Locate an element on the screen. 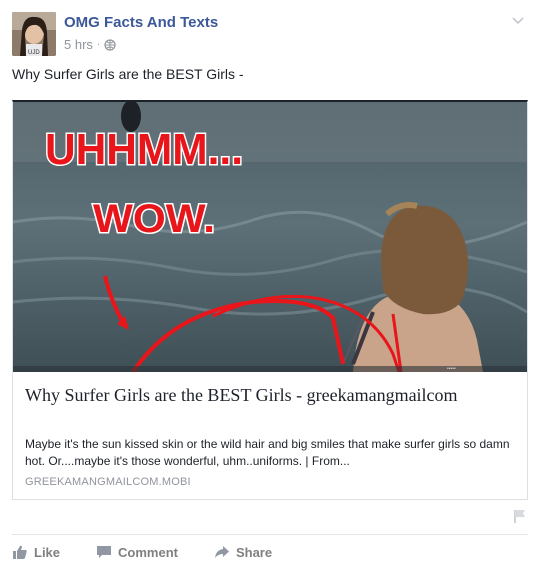  overlay-text-line2: WOW. is located at coordinates (154, 219).